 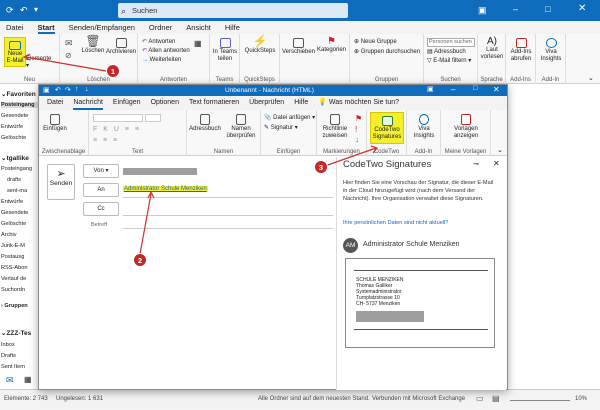 I want to click on tab-view: Ansicht, so click(x=198, y=27).